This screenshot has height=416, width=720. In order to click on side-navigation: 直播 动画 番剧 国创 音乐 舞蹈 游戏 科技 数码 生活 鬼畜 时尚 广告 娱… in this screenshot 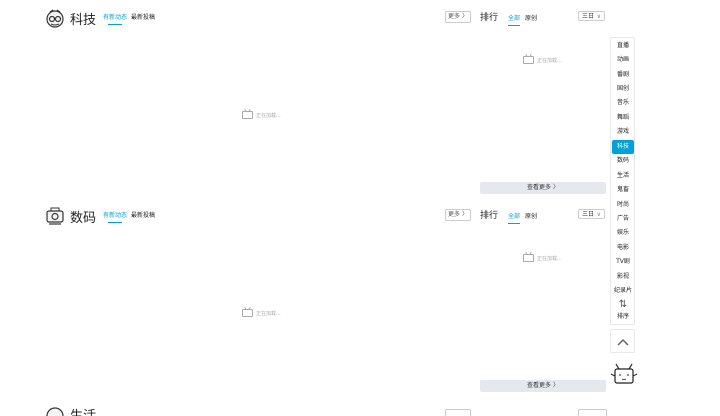, I will do `click(622, 181)`.